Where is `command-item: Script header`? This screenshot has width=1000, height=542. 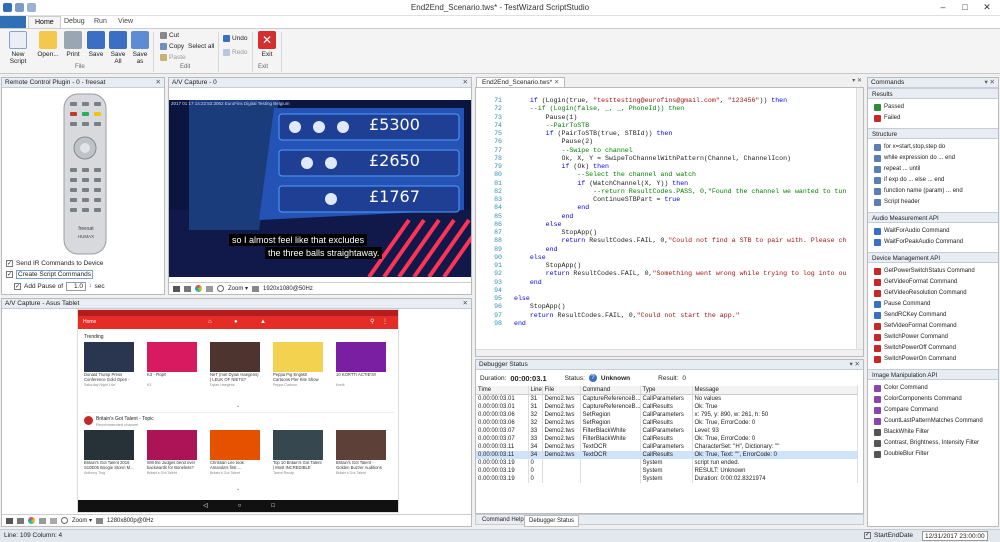
command-item: Script header is located at coordinates (933, 202).